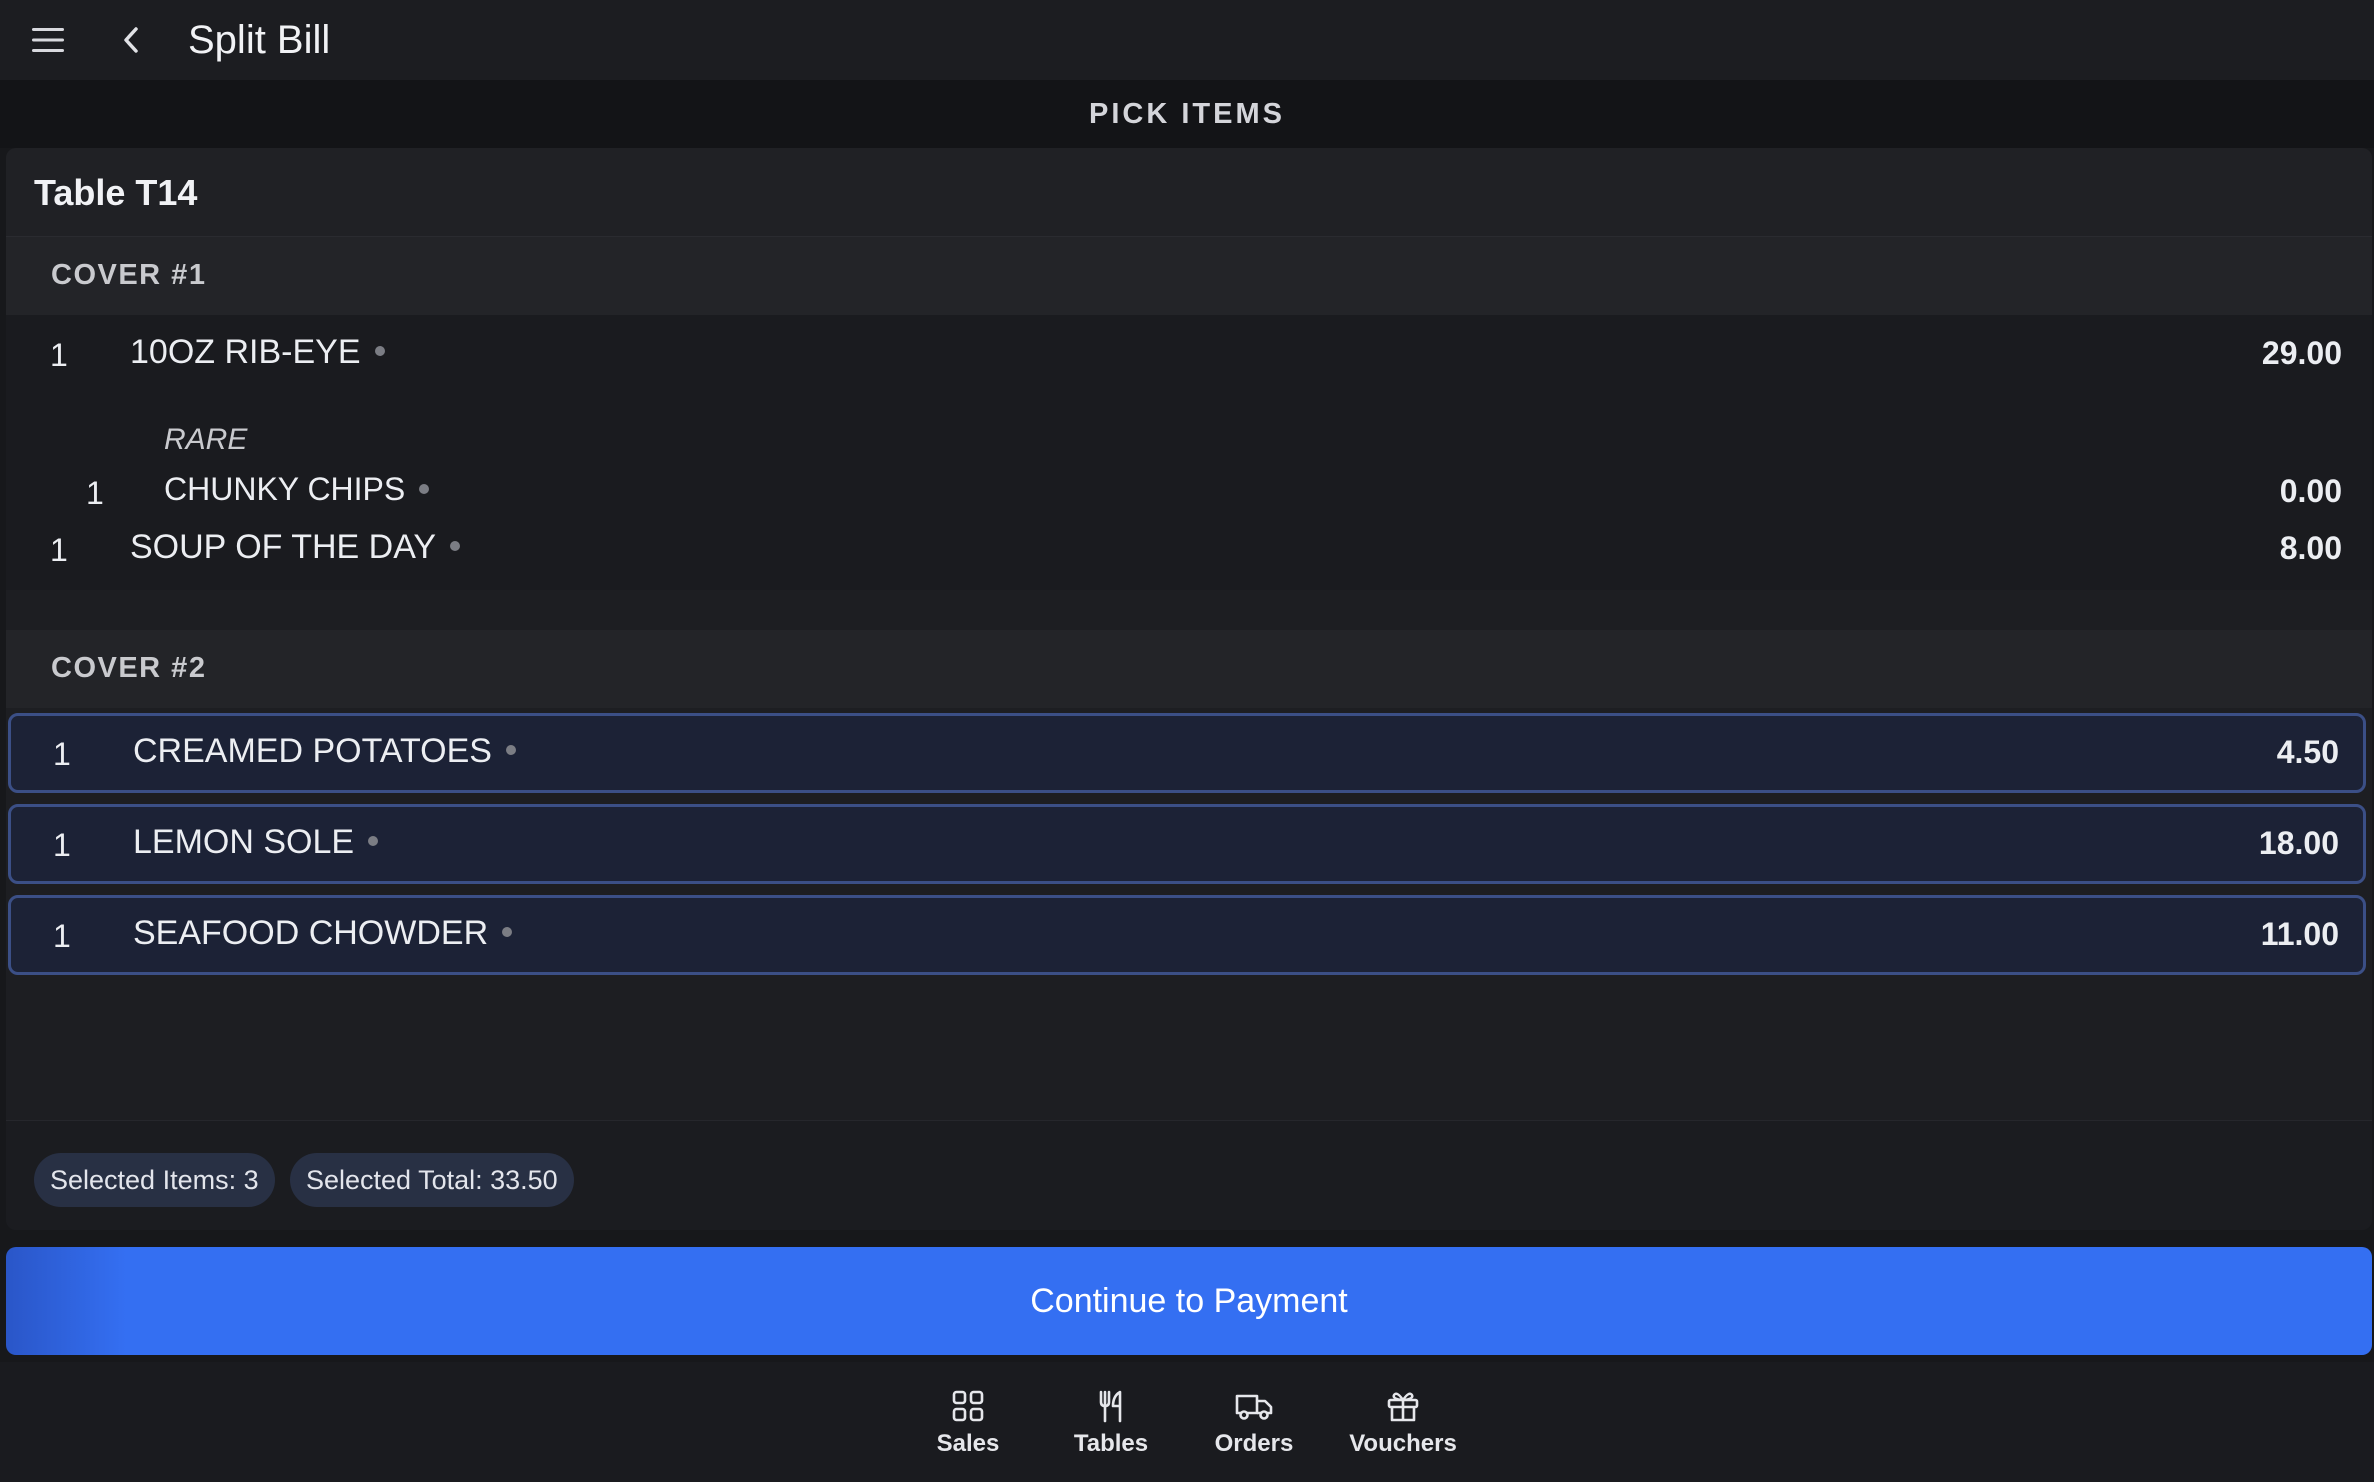 The image size is (2374, 1482). What do you see at coordinates (129, 668) in the screenshot?
I see `cover-label: COVER #2` at bounding box center [129, 668].